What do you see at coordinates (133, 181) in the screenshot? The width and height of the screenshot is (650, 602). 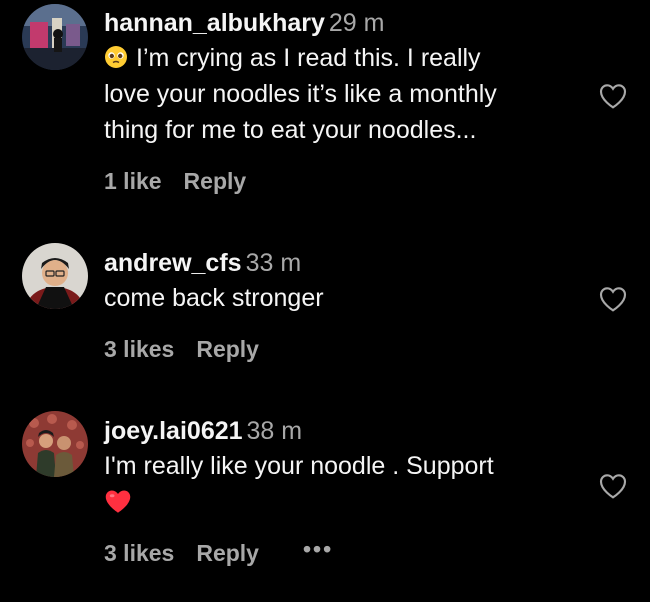 I see `likes-count: 1 like` at bounding box center [133, 181].